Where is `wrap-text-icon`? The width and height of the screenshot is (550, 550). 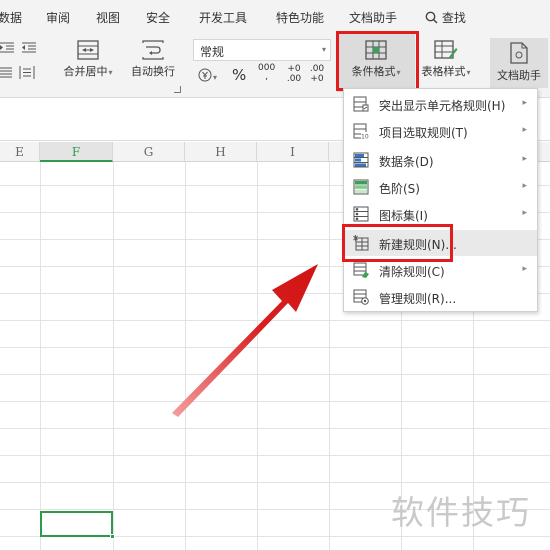 wrap-text-icon is located at coordinates (153, 50).